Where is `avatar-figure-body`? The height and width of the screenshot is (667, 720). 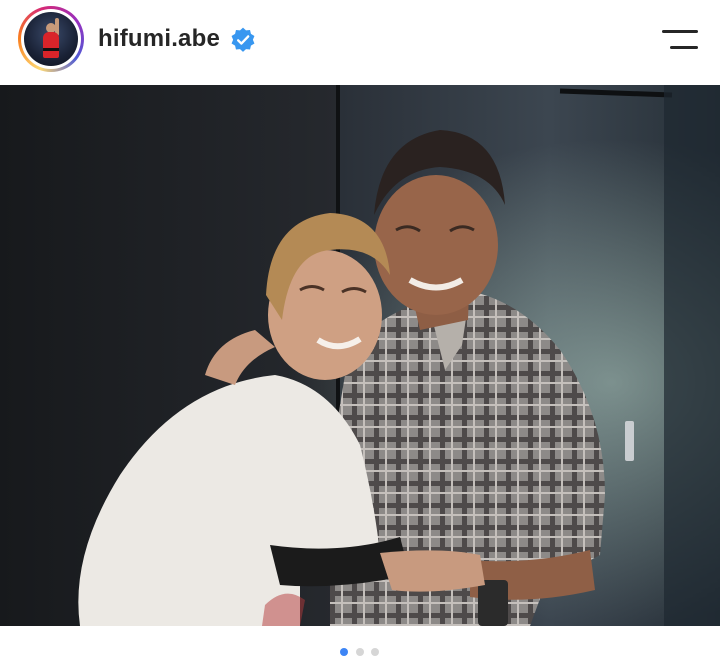
avatar-figure-body is located at coordinates (51, 45).